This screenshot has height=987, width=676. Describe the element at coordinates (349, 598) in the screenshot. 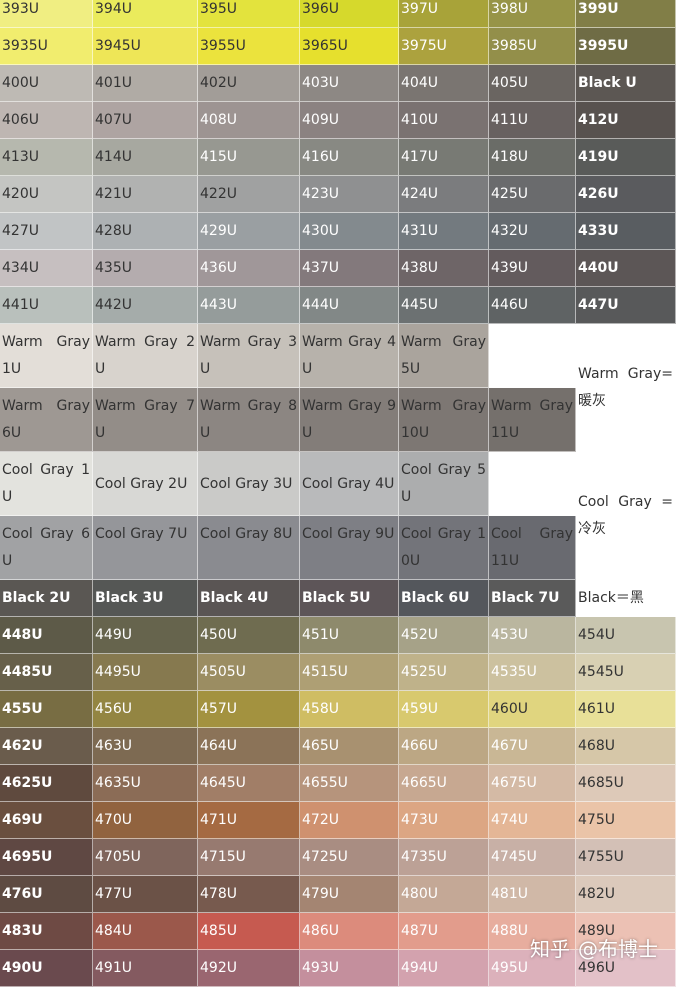

I see `swatch-cell: Black 5U` at that location.